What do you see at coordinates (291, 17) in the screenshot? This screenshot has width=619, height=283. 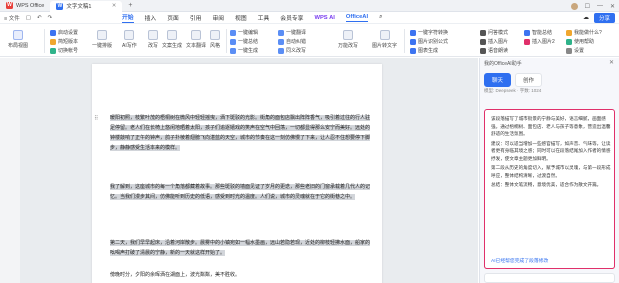 I see `tab-member: 会员专享` at bounding box center [291, 17].